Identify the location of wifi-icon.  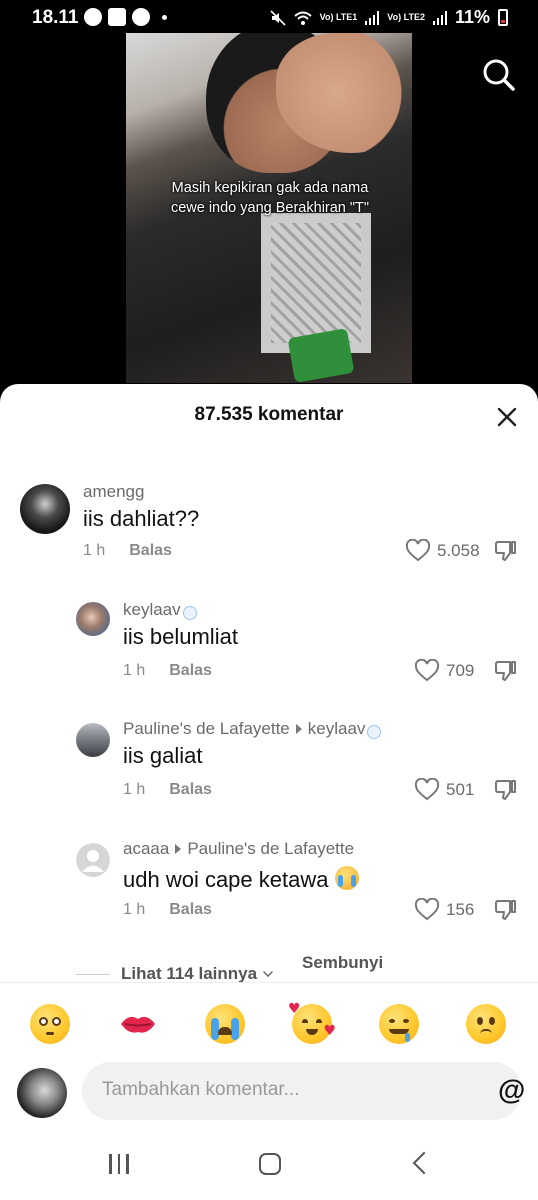
(302, 18).